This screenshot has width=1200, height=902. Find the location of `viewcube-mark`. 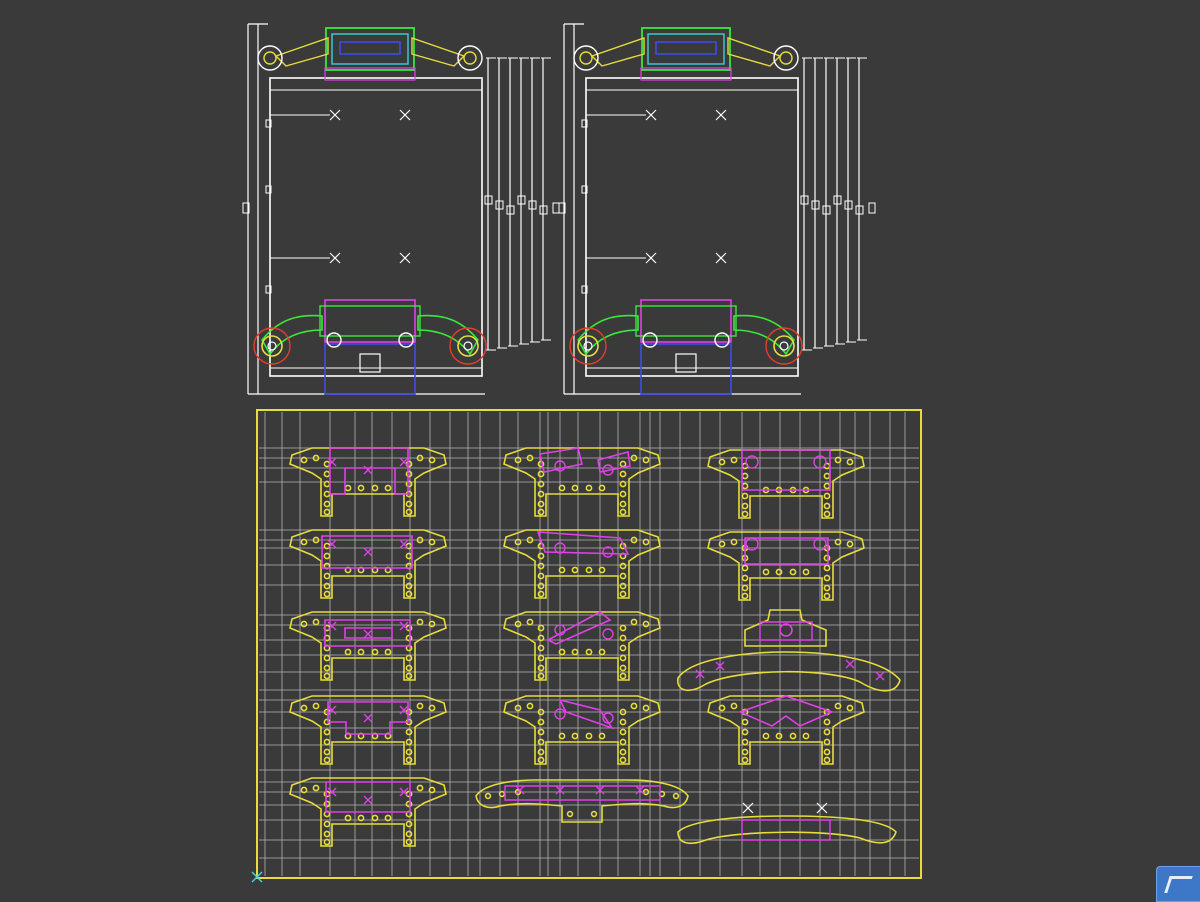

viewcube-mark is located at coordinates (1178, 884).